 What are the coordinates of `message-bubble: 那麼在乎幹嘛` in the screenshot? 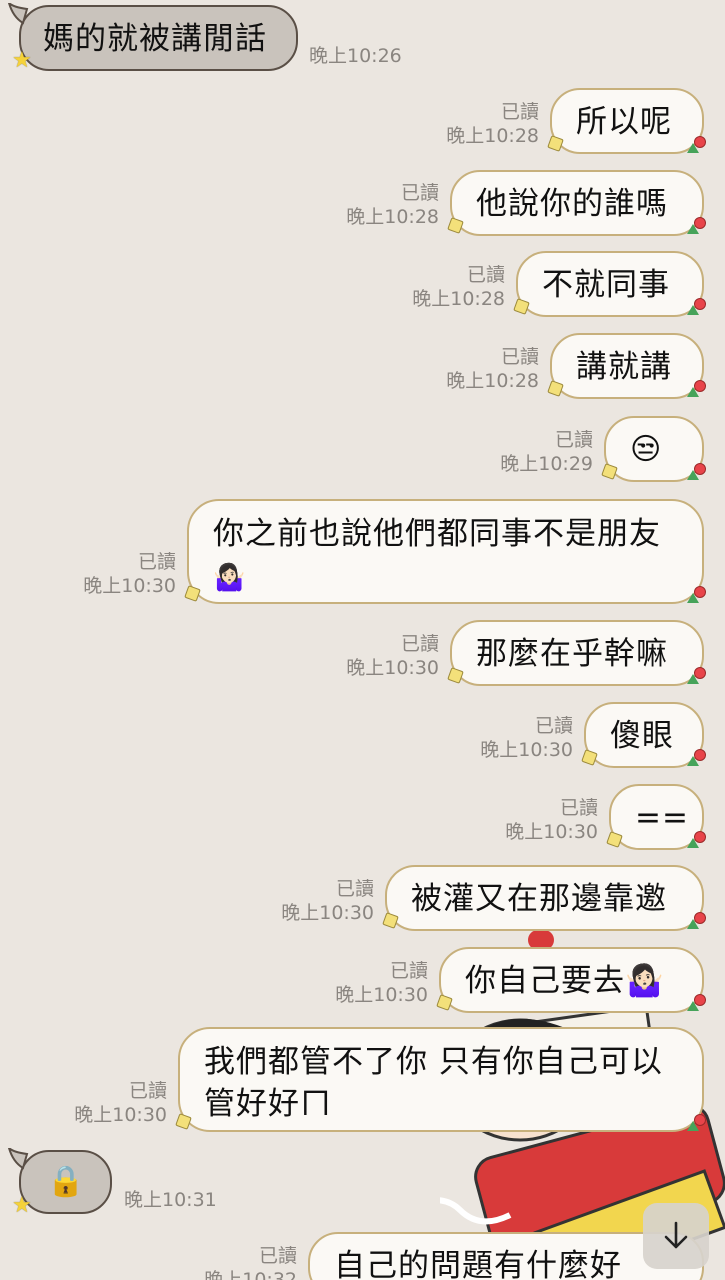 It's located at (577, 653).